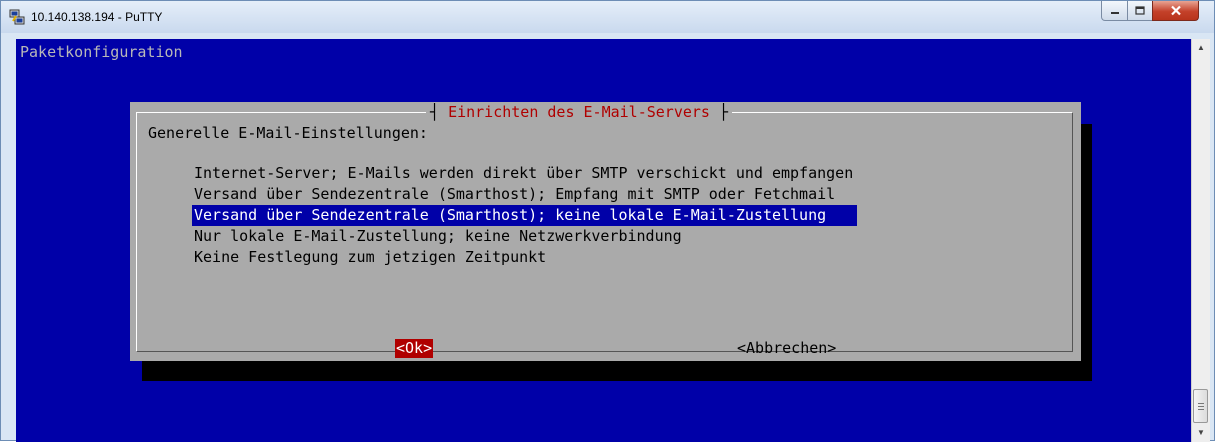 The width and height of the screenshot is (1215, 442). Describe the element at coordinates (524, 257) in the screenshot. I see `option-no-config: Keine Festlegung zum jetzigen Zeitpunkt` at that location.